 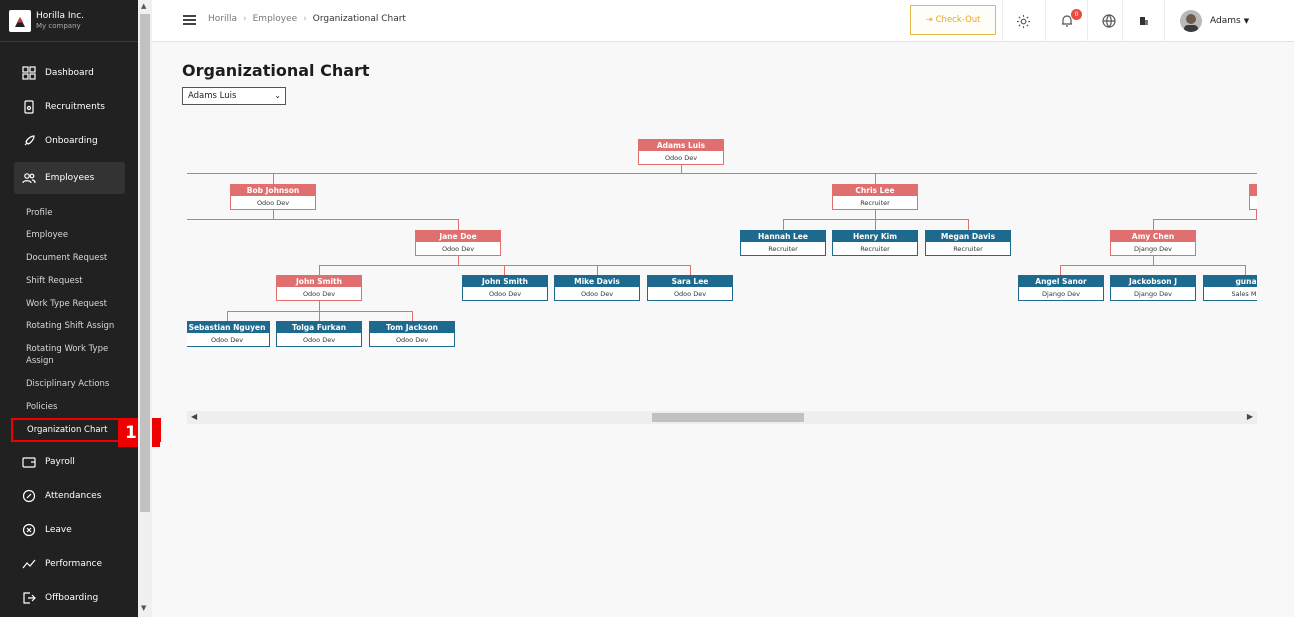 I want to click on sub-item-rotating-shift-assign: Rotating Shift Assign, so click(x=76, y=326).